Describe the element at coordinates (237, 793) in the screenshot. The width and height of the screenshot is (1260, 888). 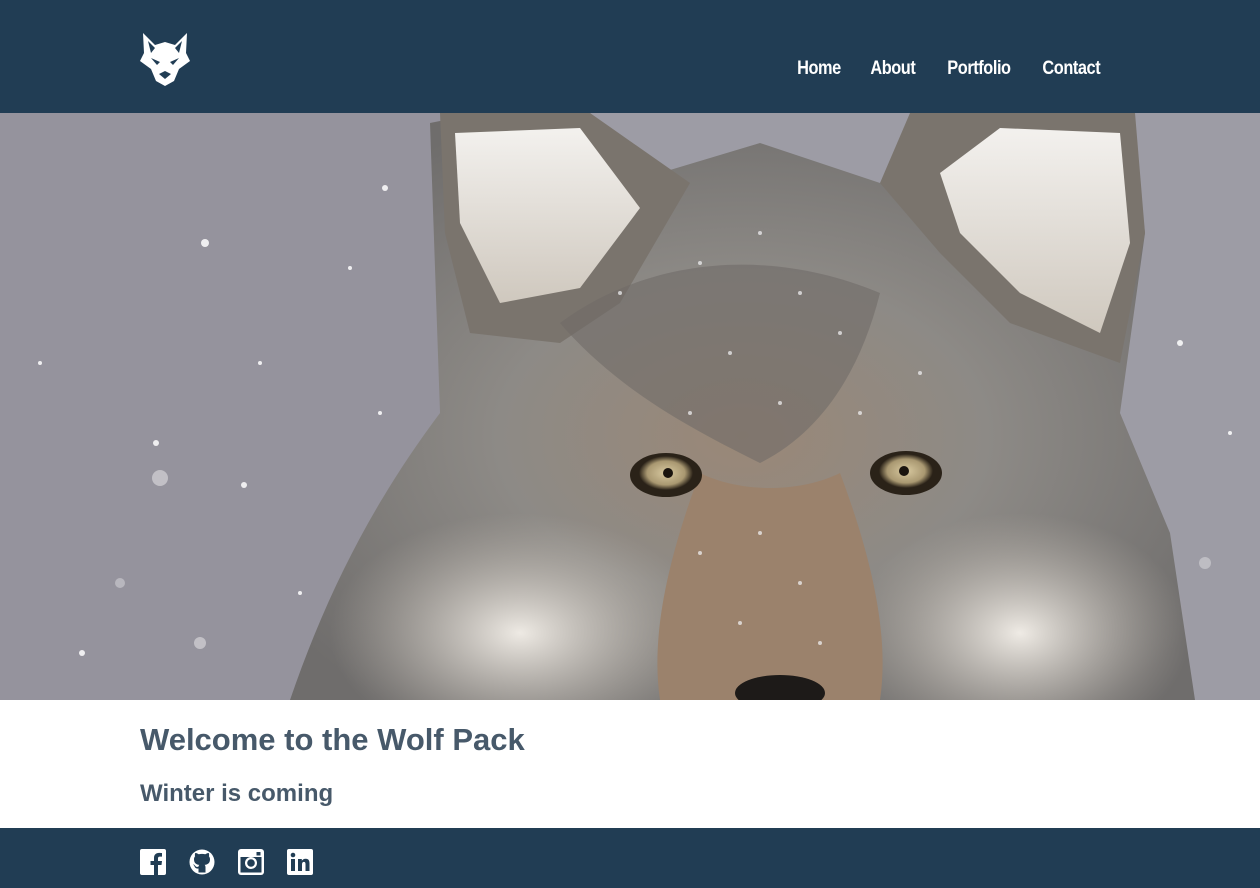
I see `page-subtitle: Winter is coming` at that location.